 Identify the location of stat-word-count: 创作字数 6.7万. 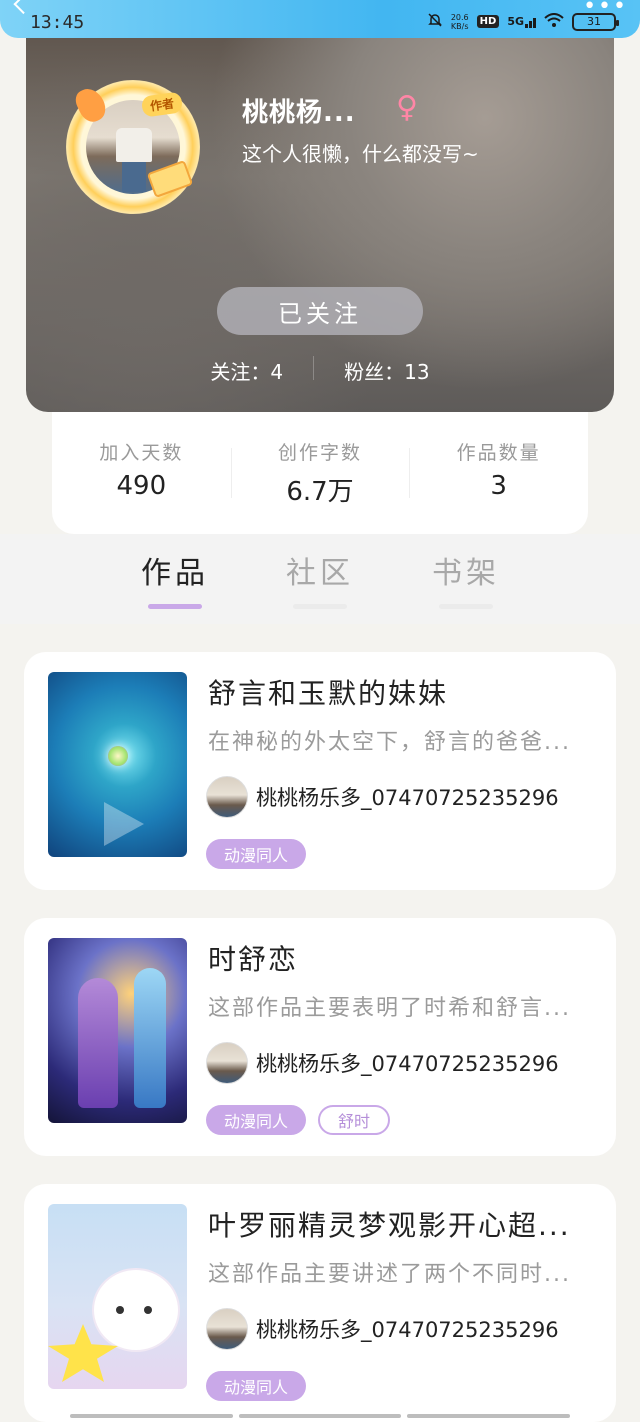
(320, 486).